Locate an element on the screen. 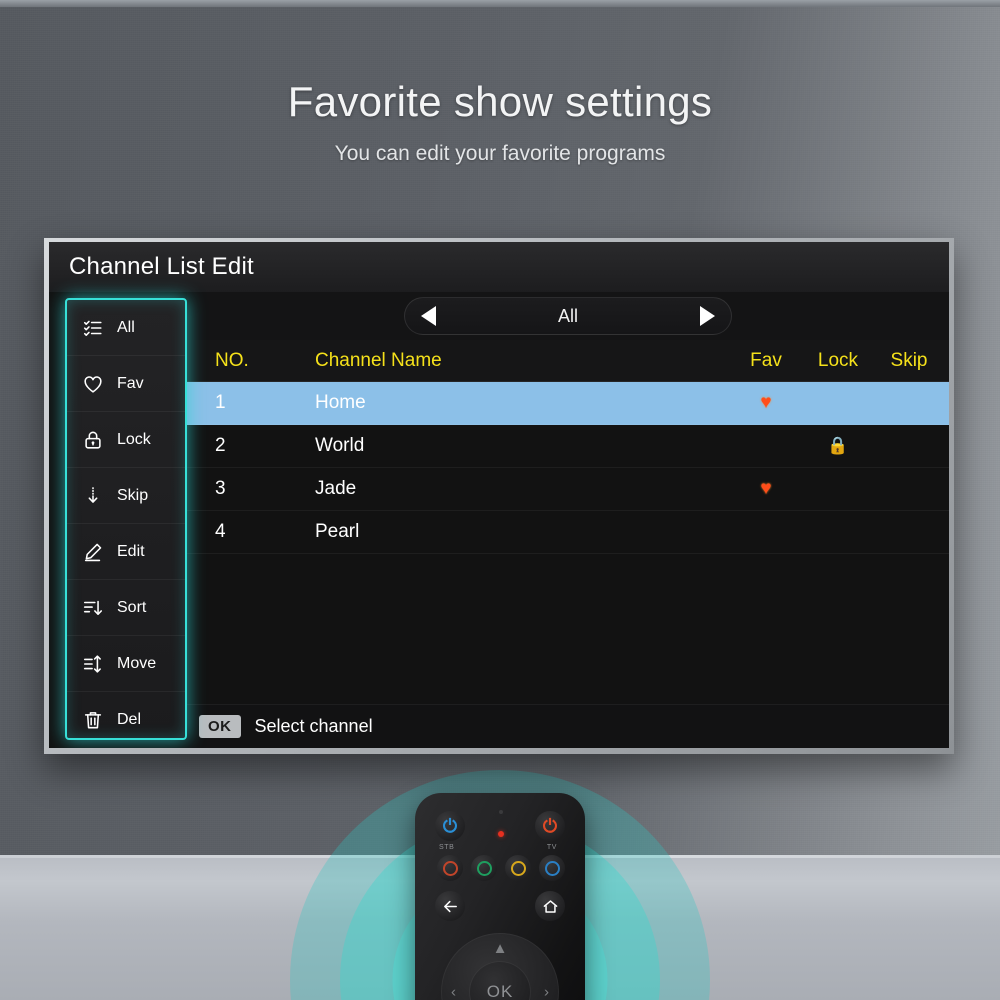 The image size is (1000, 1000). blue-ring-icon is located at coordinates (552, 868).